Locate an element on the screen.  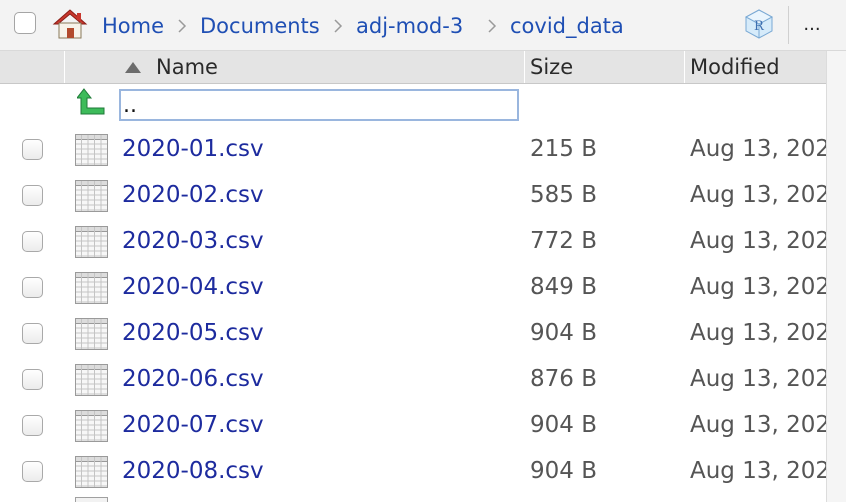
r-project-icon: R is located at coordinates (759, 24).